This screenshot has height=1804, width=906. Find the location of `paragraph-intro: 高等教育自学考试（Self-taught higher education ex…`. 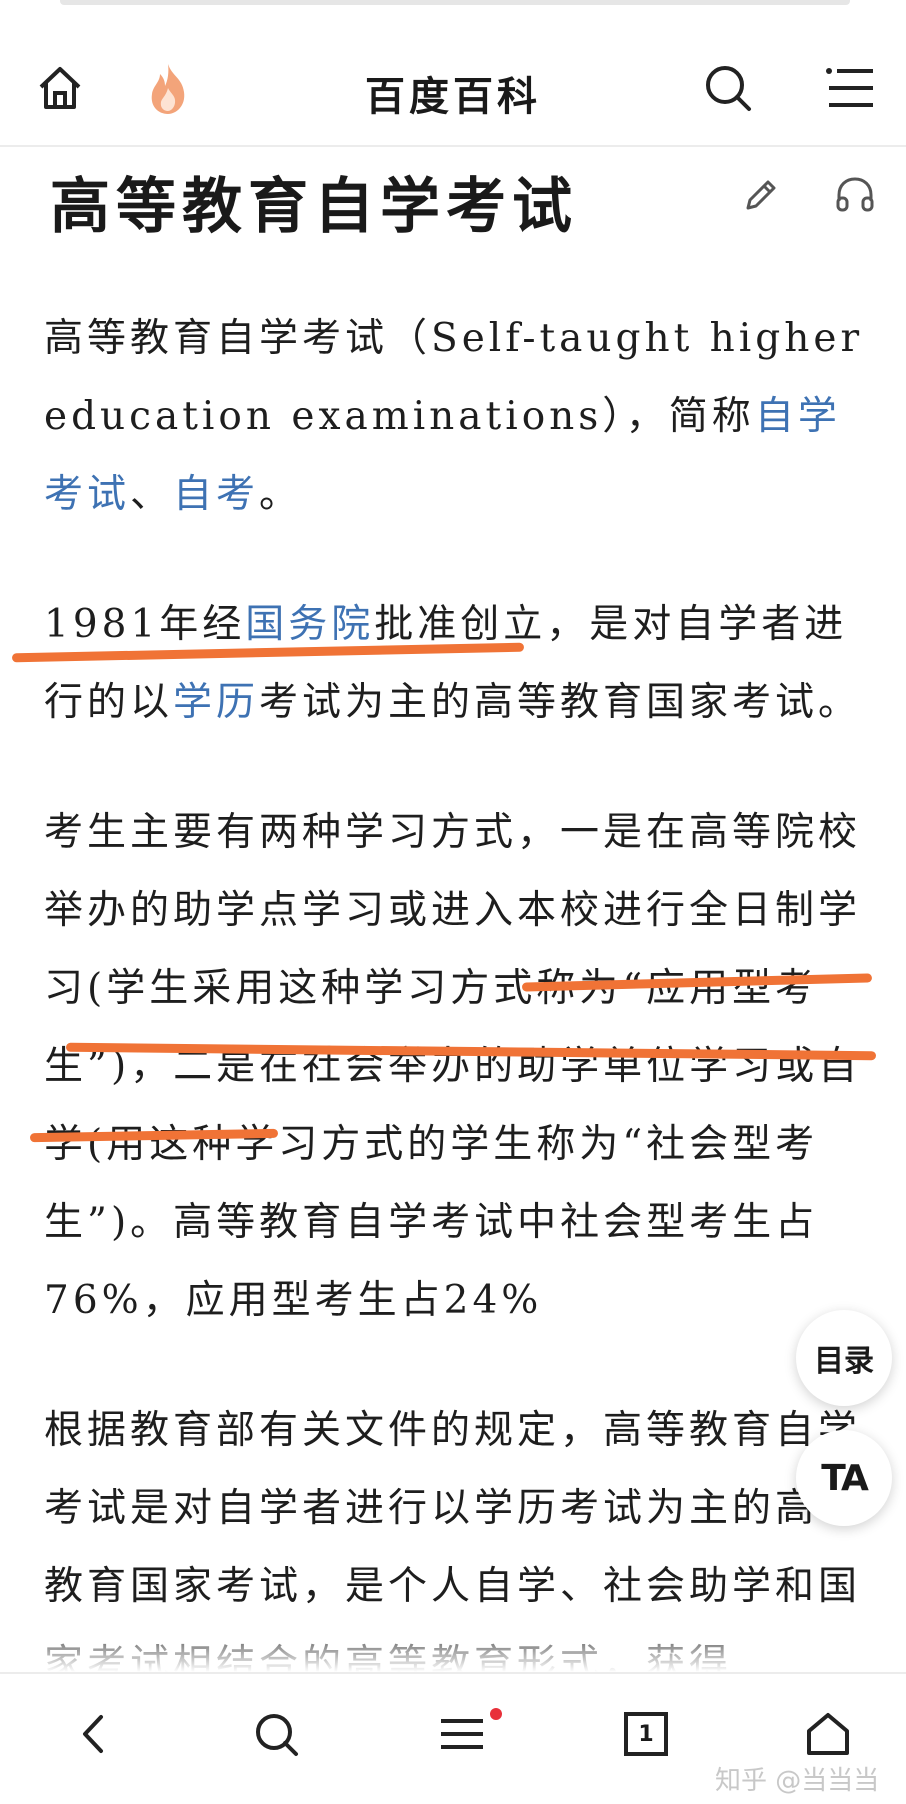

paragraph-intro: 高等教育自学考试（Self-taught higher education ex… is located at coordinates (459, 417).